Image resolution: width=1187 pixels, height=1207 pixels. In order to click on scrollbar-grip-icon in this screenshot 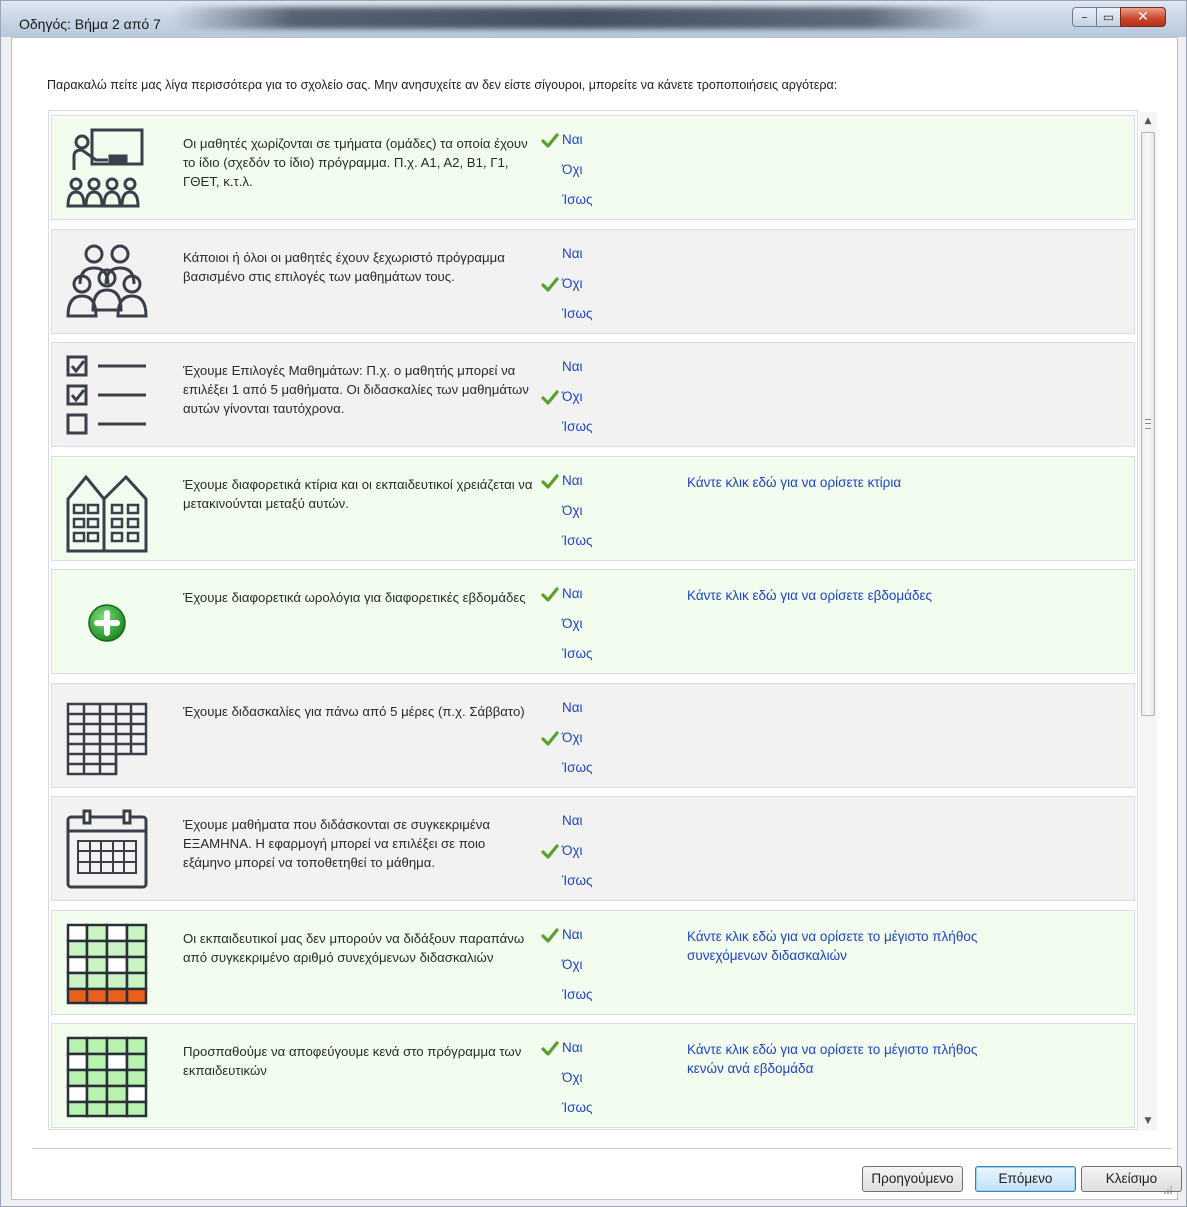, I will do `click(1148, 424)`.